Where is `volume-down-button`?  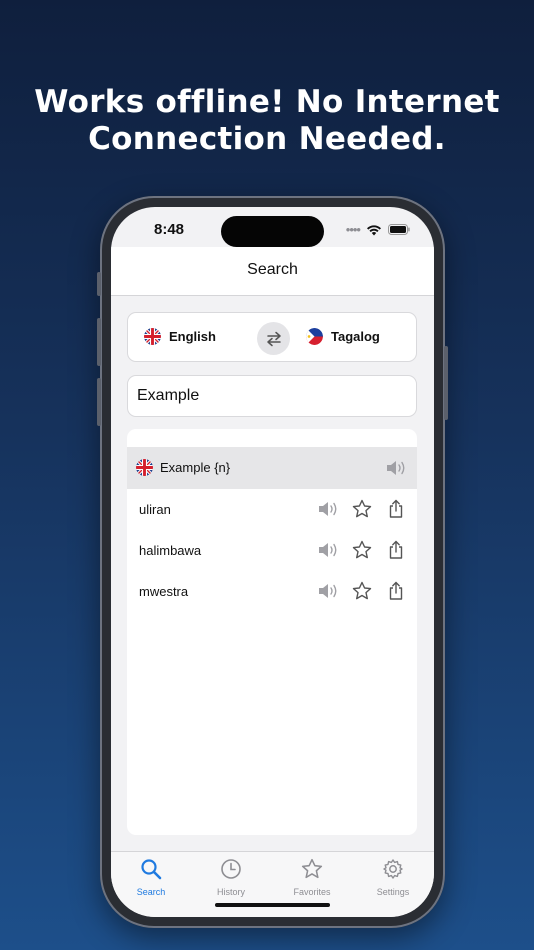 volume-down-button is located at coordinates (99, 402).